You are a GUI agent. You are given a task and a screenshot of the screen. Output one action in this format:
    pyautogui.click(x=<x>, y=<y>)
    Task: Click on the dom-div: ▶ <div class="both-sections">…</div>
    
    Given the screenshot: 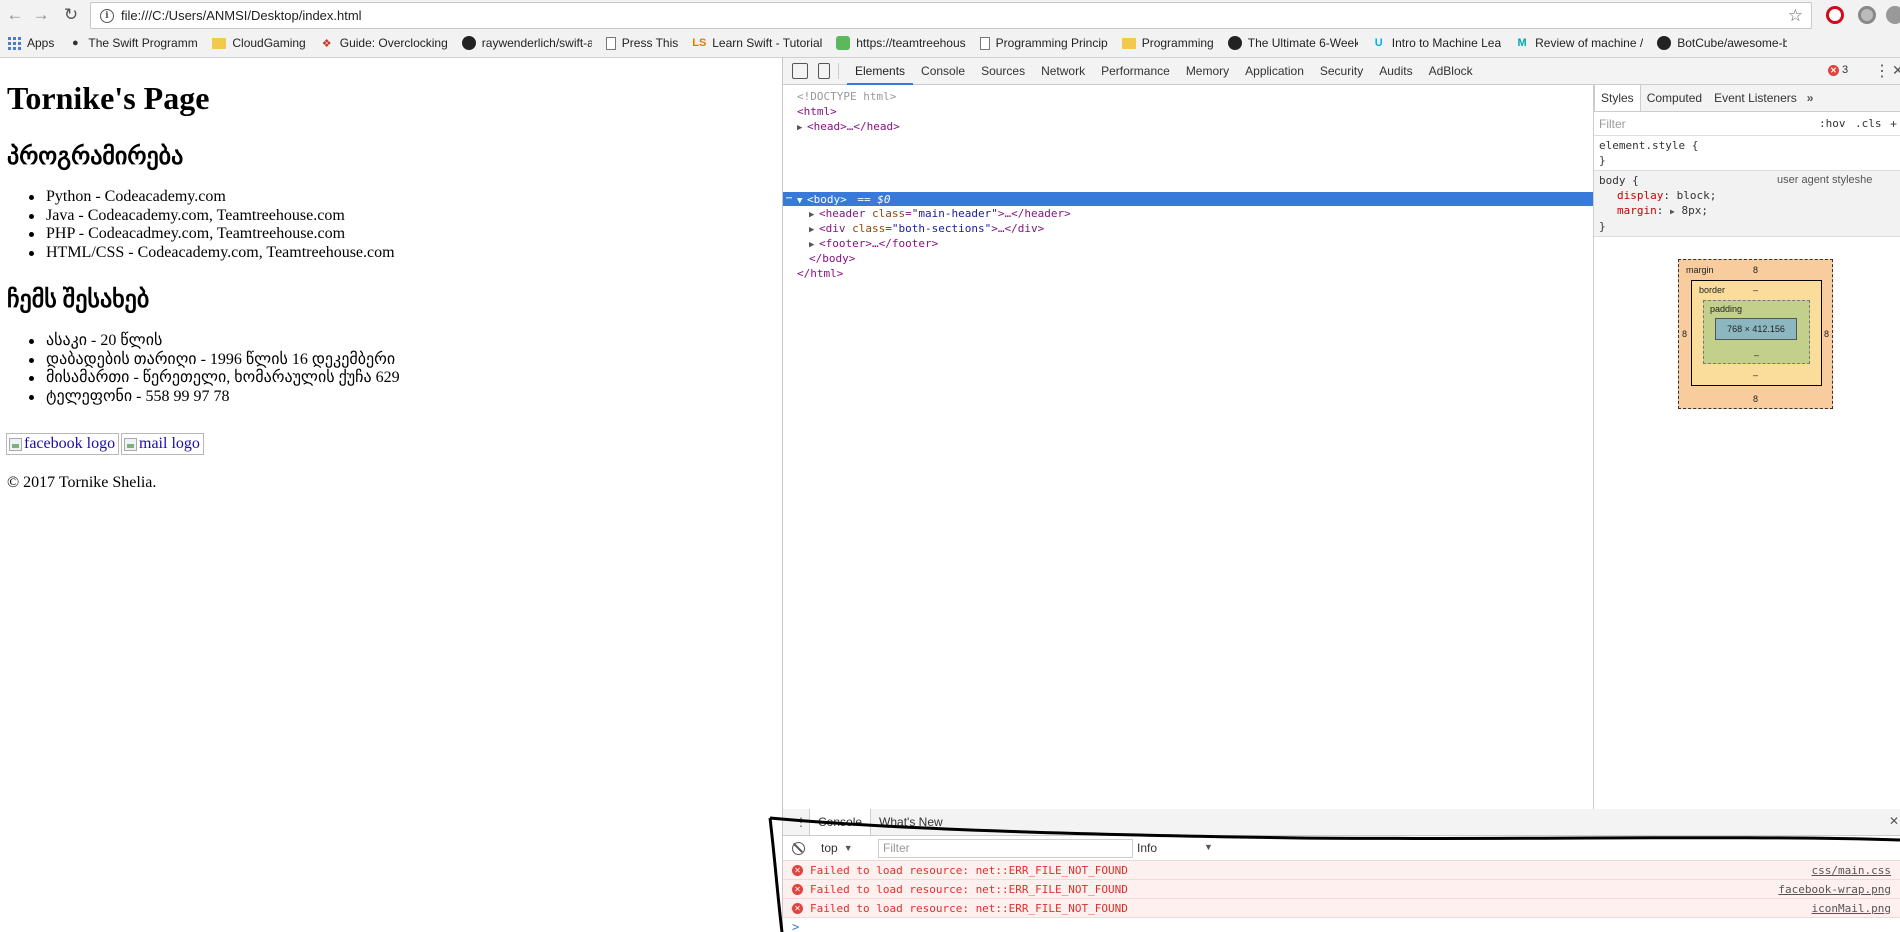 What is the action you would take?
    pyautogui.click(x=926, y=228)
    